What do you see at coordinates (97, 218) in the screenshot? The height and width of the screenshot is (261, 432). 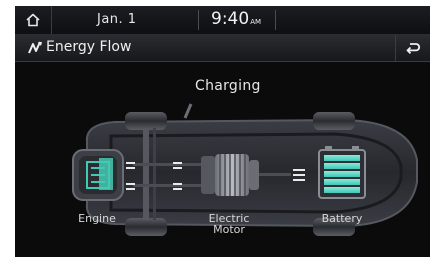 I see `engine-label: Engine` at bounding box center [97, 218].